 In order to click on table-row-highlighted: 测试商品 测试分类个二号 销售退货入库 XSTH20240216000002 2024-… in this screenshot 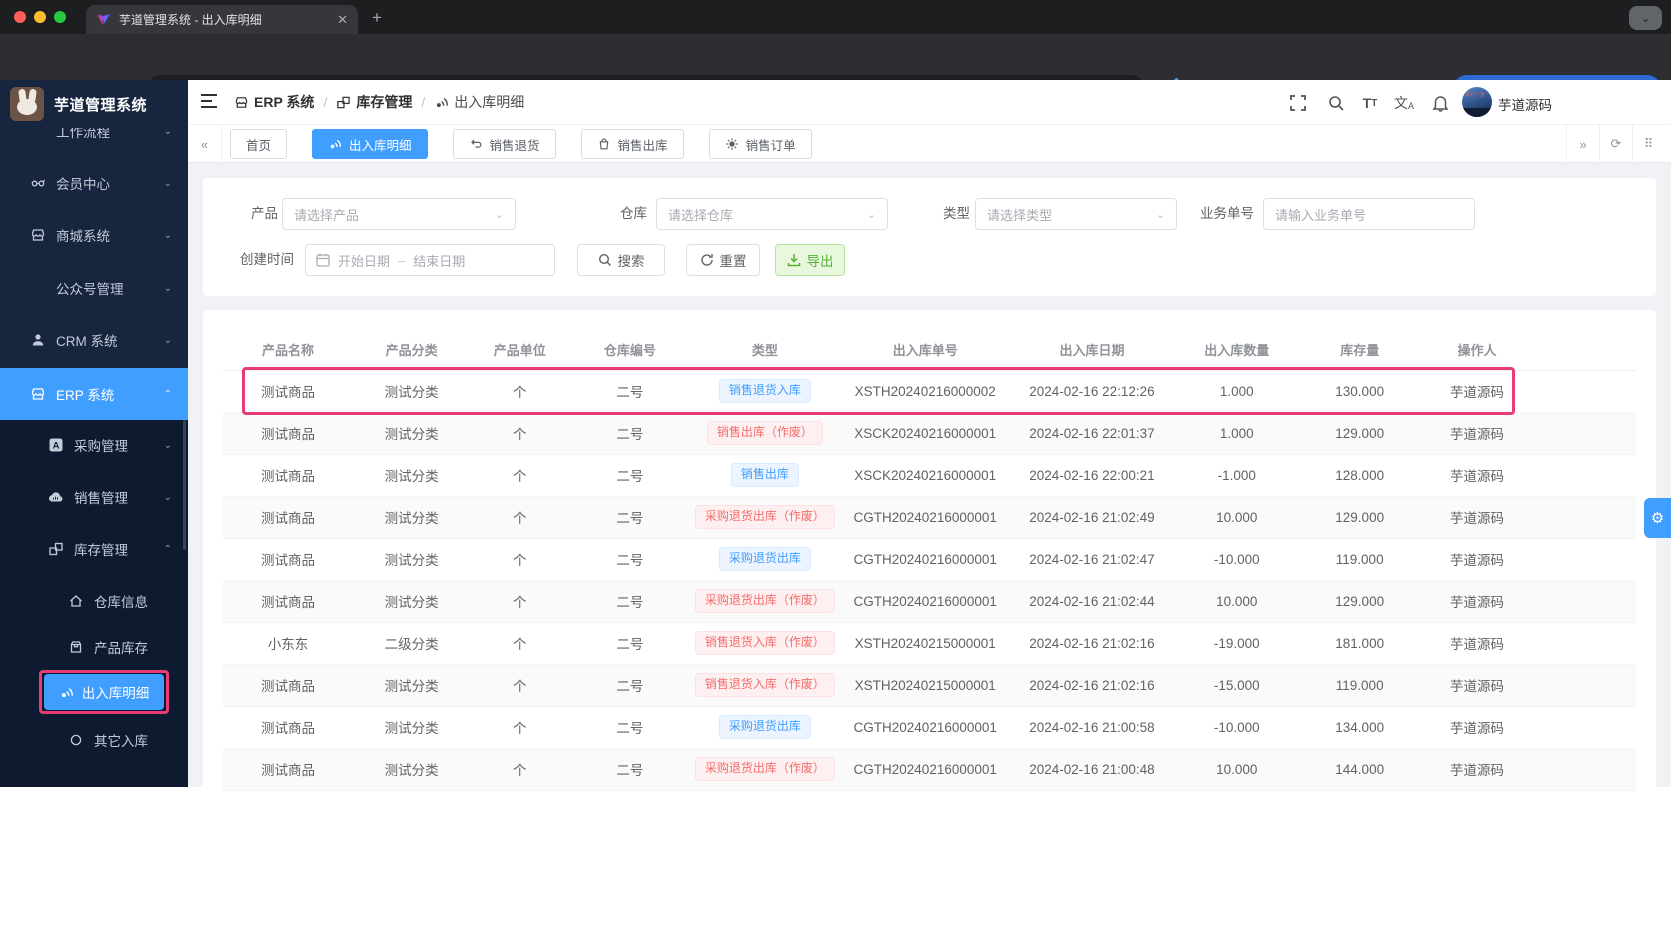, I will do `click(929, 391)`.